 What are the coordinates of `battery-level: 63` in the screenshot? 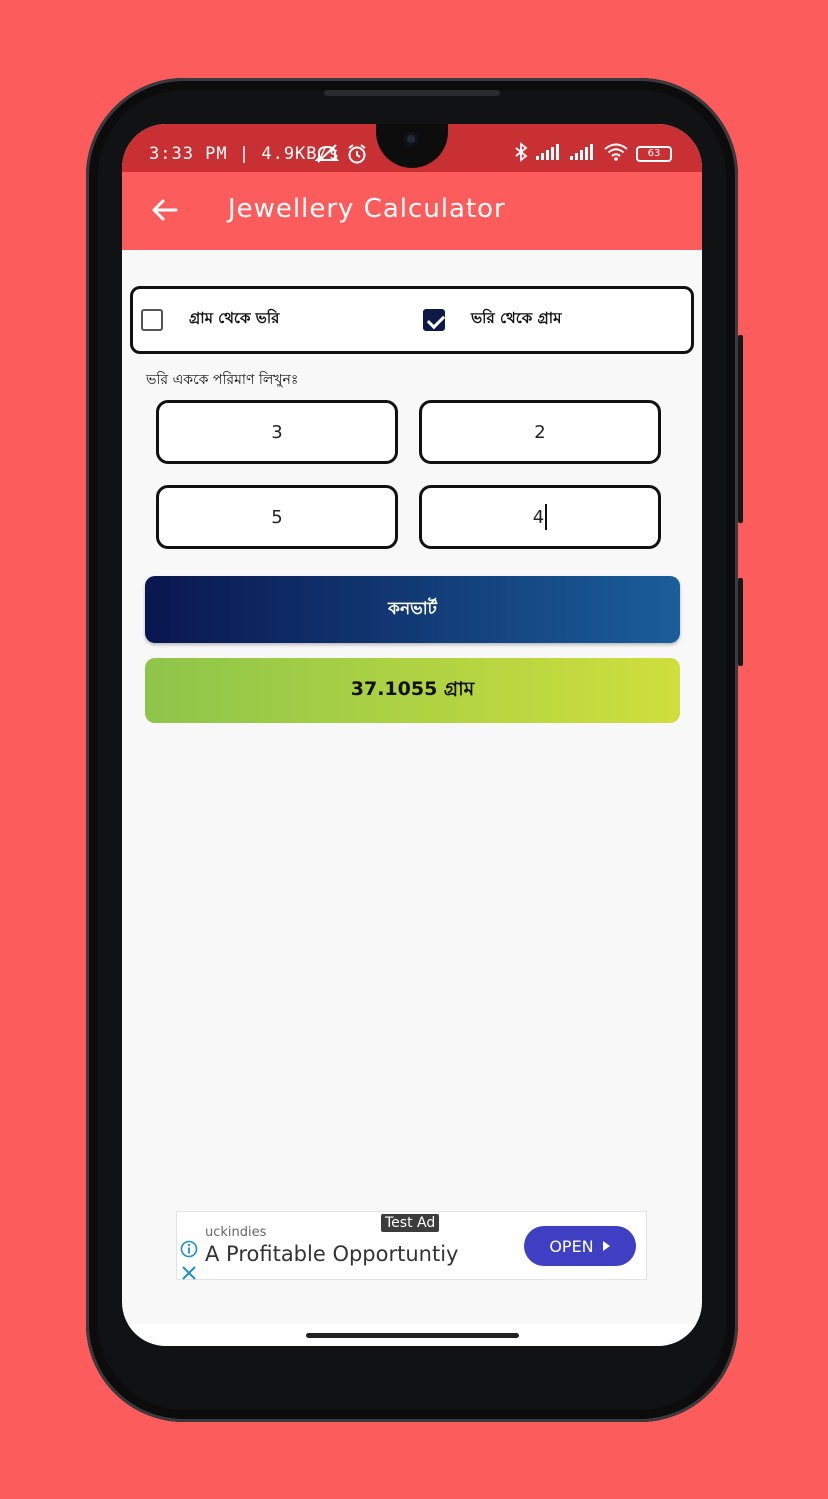 It's located at (654, 153).